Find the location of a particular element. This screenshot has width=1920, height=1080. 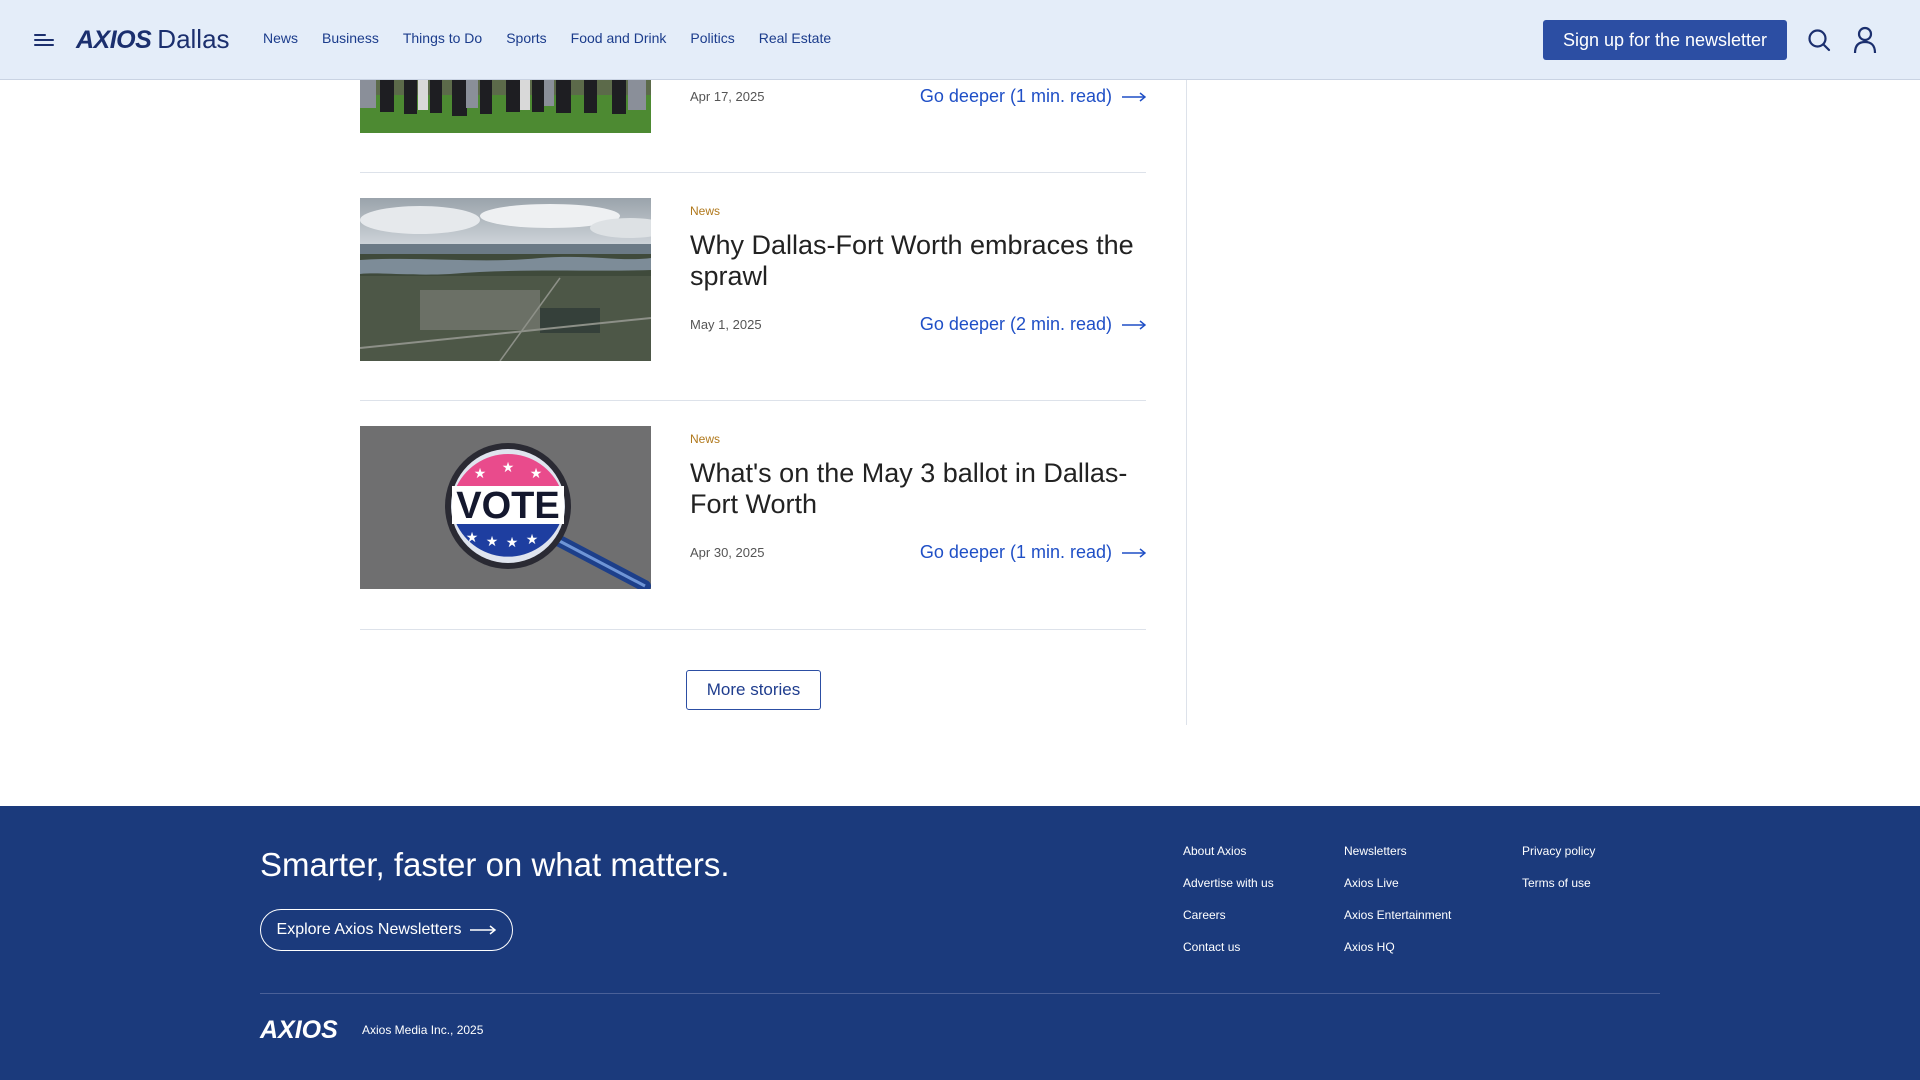

story-image-vote: VOTE ★ ★ ★ ★ ★ ★ ★ is located at coordinates (505, 507).